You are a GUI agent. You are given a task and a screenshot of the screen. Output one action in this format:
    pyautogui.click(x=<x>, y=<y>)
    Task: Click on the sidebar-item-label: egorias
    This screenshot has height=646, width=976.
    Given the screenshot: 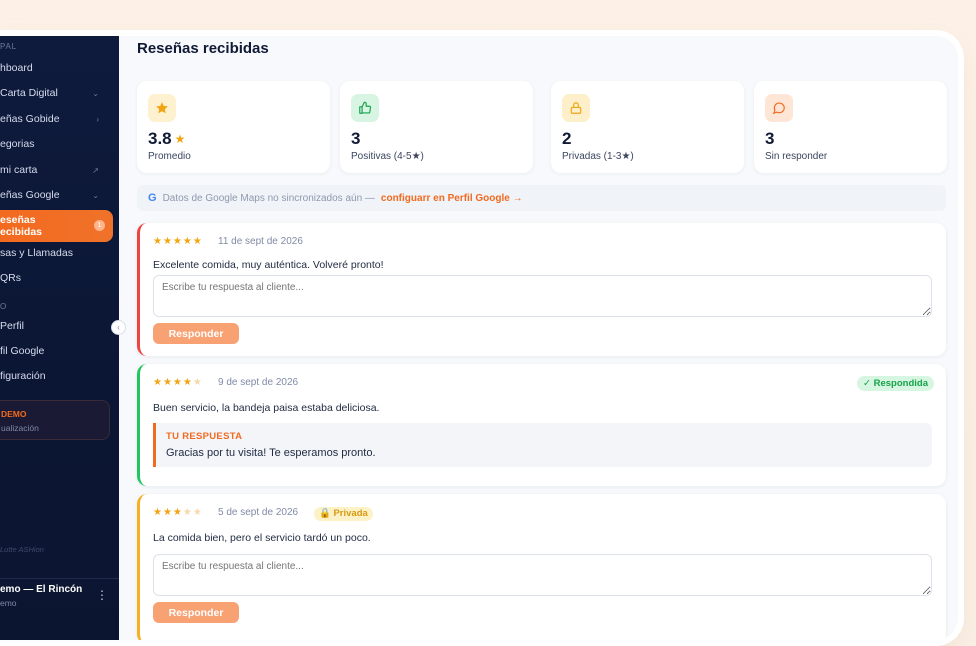 What is the action you would take?
    pyautogui.click(x=17, y=144)
    